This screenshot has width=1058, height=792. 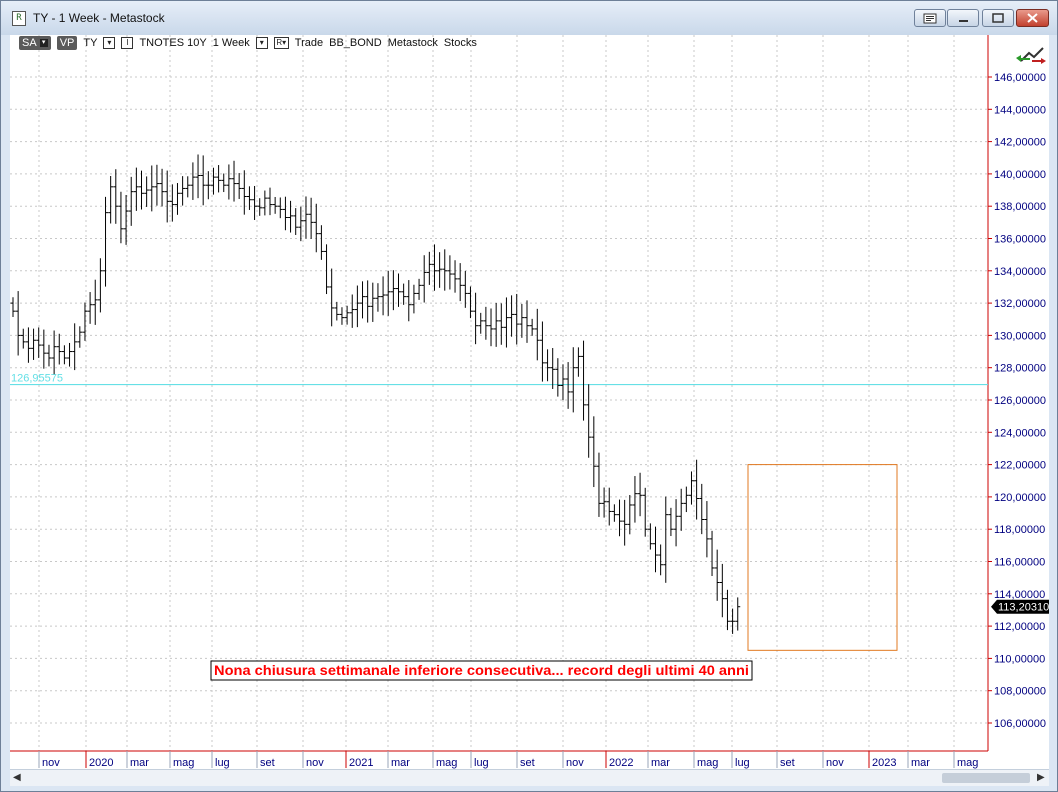 I want to click on maximize-button, so click(x=998, y=18).